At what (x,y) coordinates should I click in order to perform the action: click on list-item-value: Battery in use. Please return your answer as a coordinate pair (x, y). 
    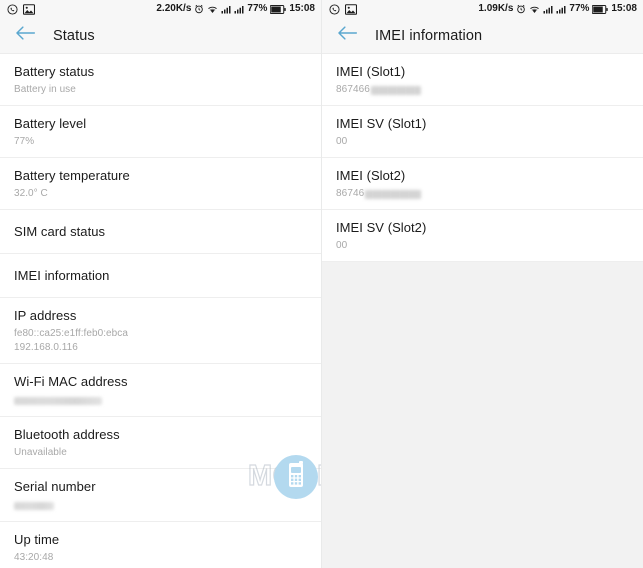
    Looking at the image, I should click on (45, 89).